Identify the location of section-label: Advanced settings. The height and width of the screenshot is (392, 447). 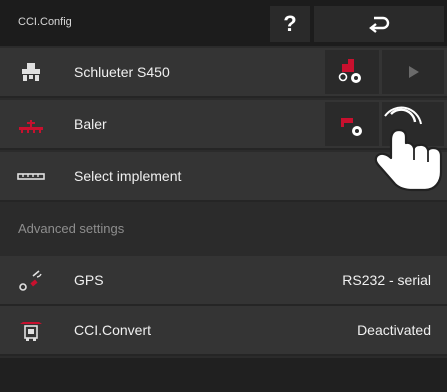
(71, 228).